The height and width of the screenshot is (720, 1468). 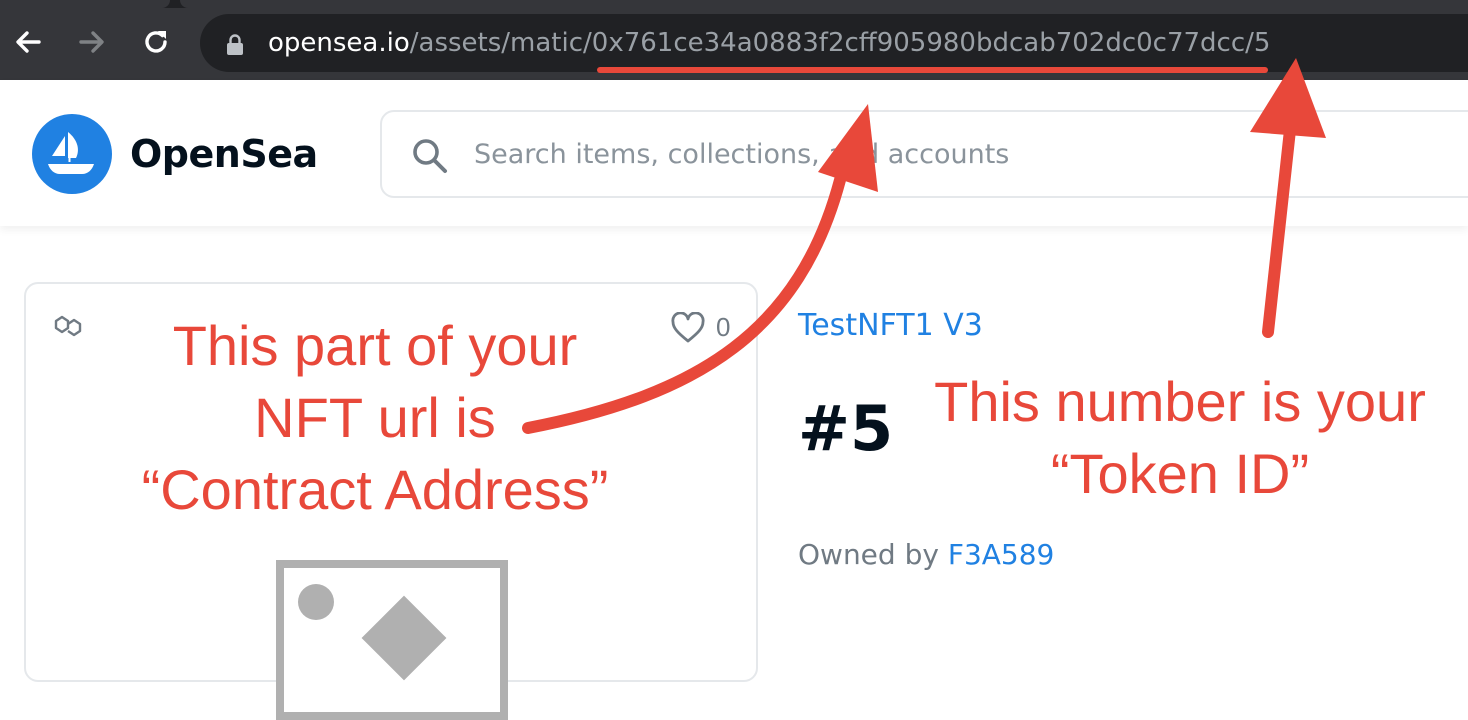 What do you see at coordinates (890, 325) in the screenshot?
I see `collection-link: TestNFT1 V3` at bounding box center [890, 325].